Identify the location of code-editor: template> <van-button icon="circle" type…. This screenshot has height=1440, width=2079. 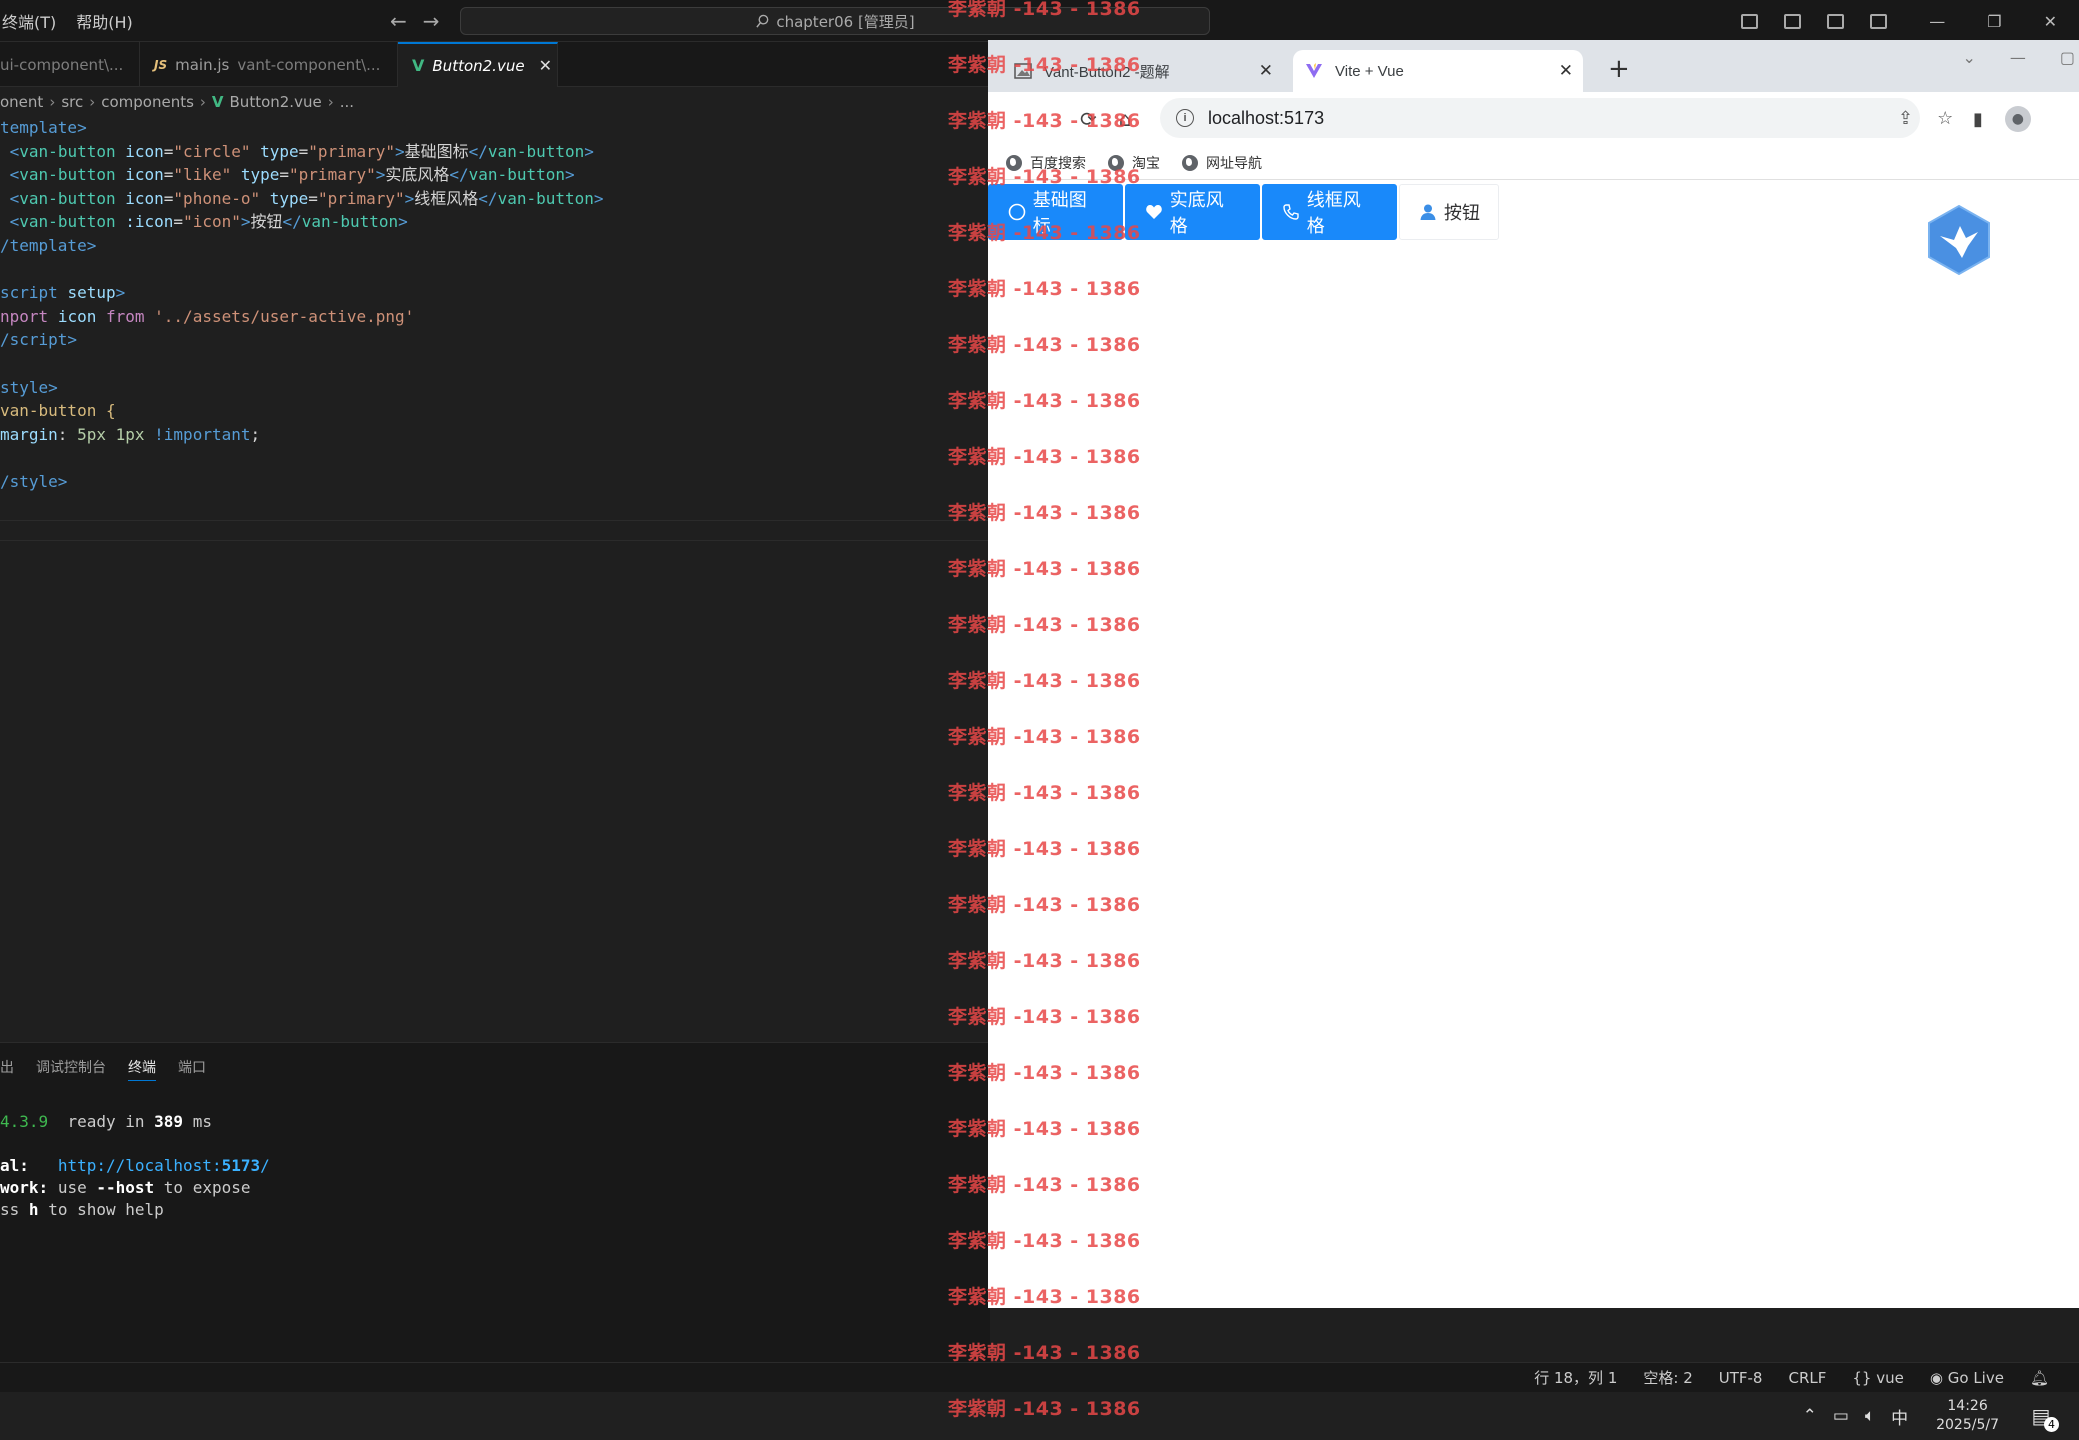
(495, 305).